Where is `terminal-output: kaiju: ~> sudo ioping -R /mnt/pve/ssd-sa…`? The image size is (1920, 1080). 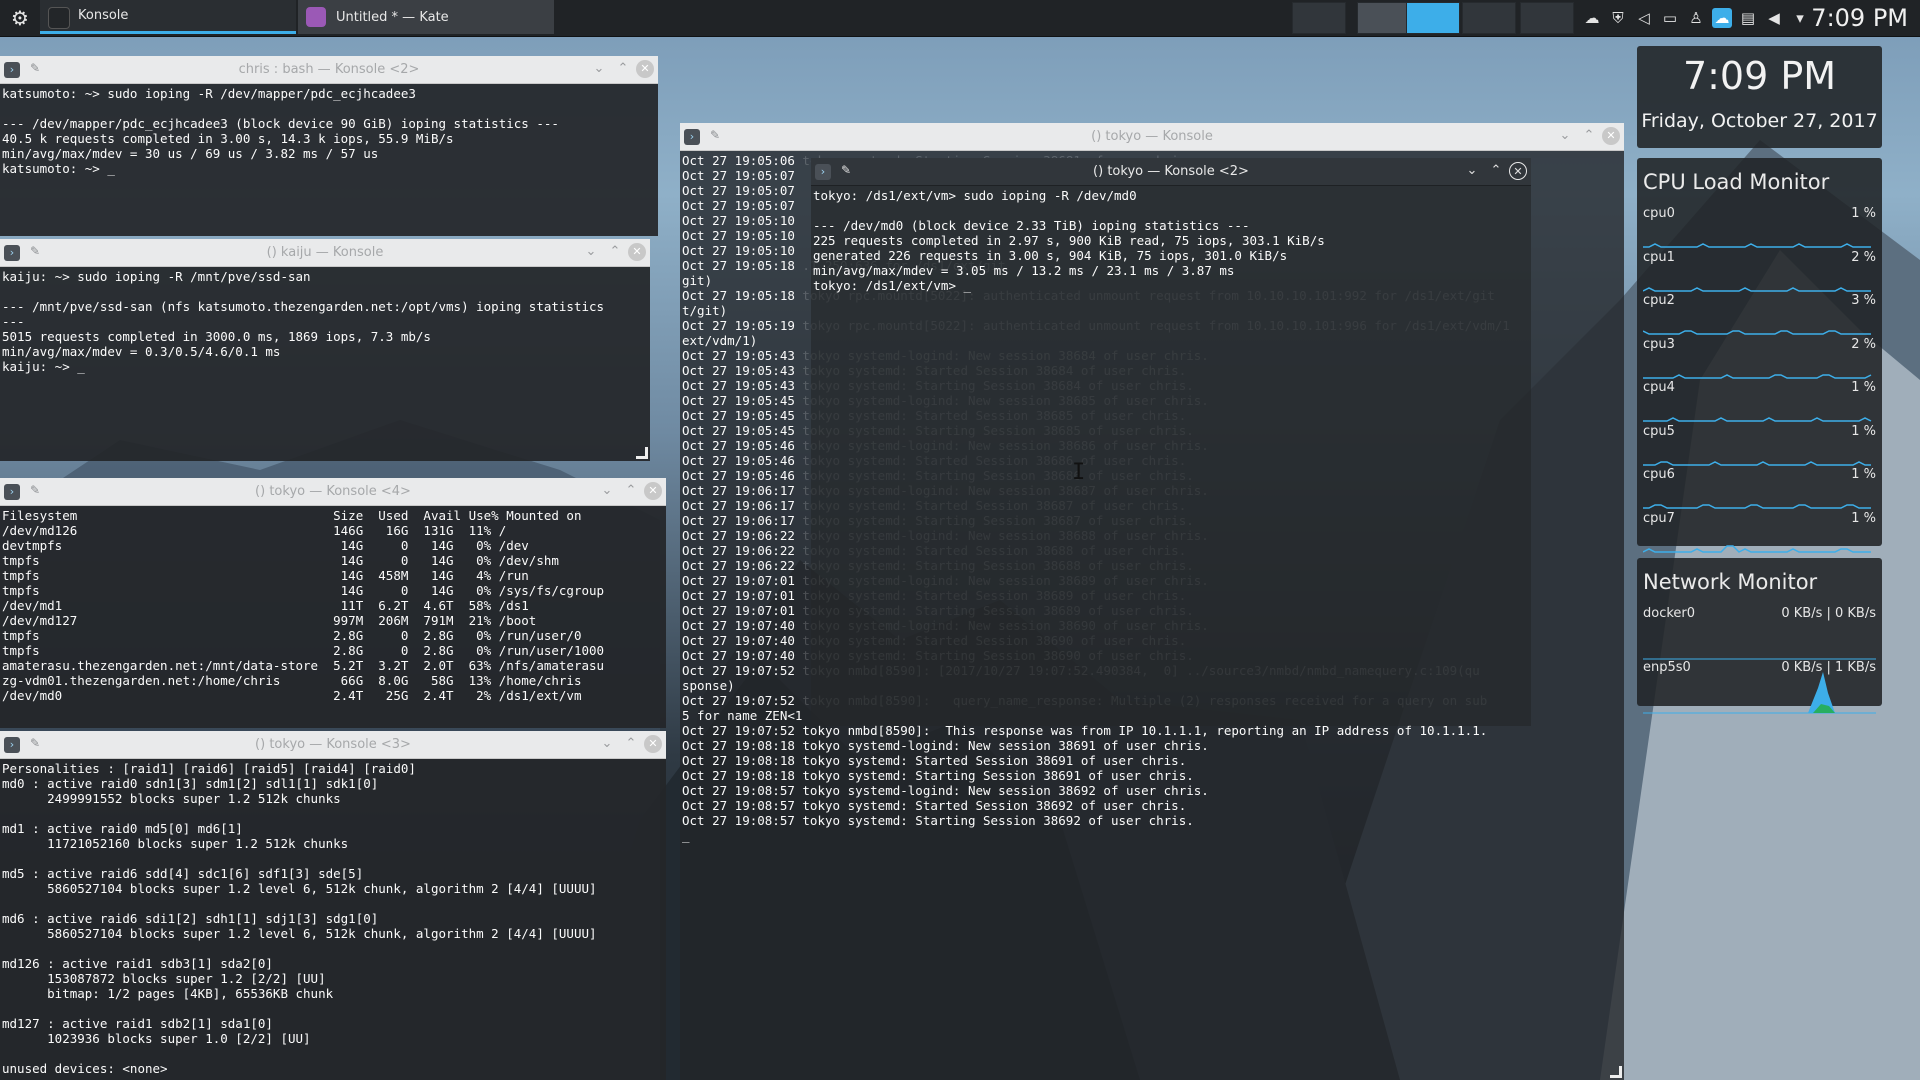
terminal-output: kaiju: ~> sudo ioping -R /mnt/pve/ssd-sa… is located at coordinates (325, 364).